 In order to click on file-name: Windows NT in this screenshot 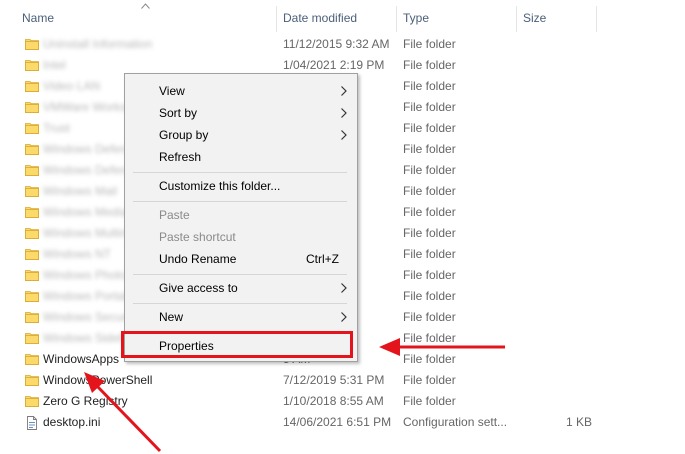, I will do `click(77, 254)`.